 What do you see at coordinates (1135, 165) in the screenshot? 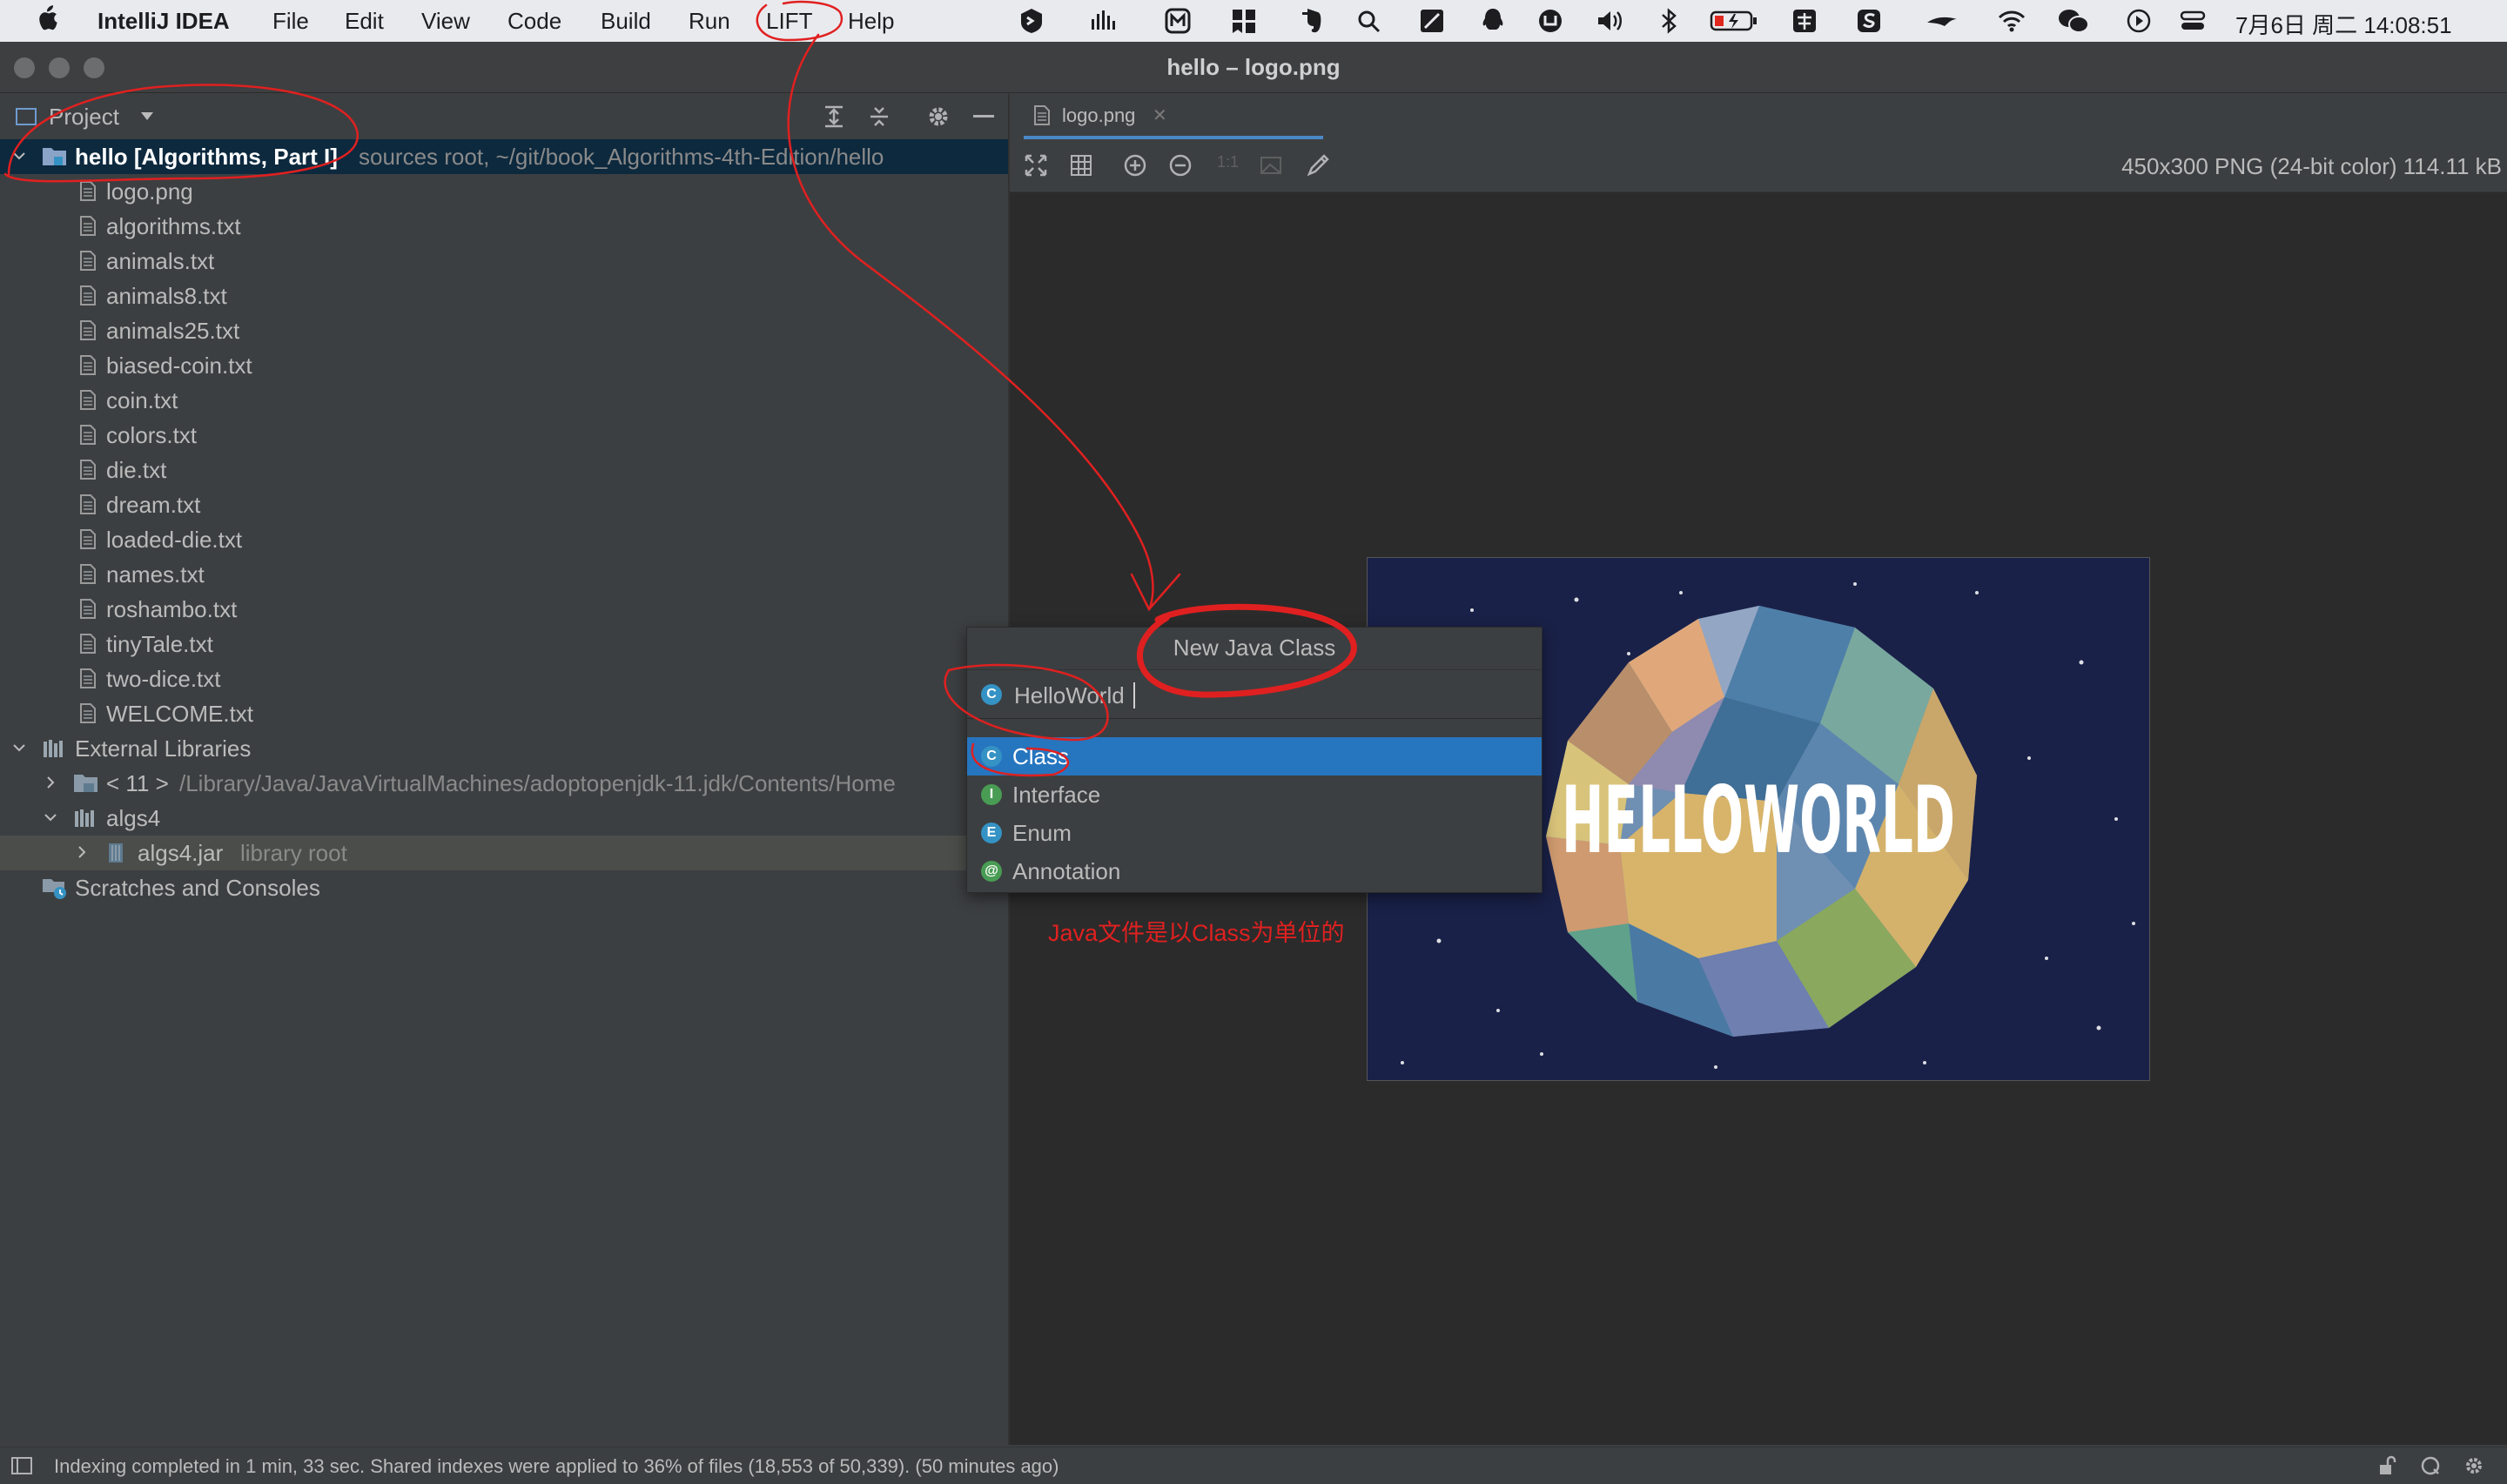
I see `zoom-in-icon` at bounding box center [1135, 165].